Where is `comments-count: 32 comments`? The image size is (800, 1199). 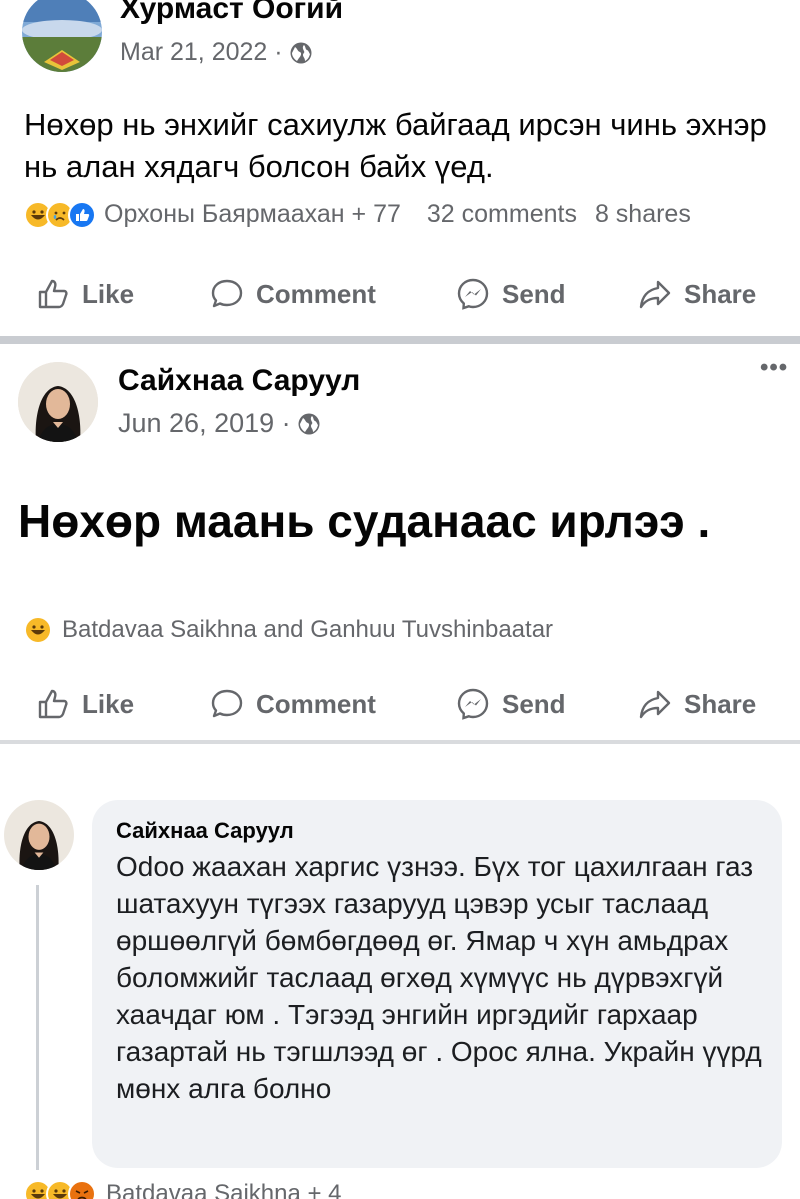 comments-count: 32 comments is located at coordinates (502, 214).